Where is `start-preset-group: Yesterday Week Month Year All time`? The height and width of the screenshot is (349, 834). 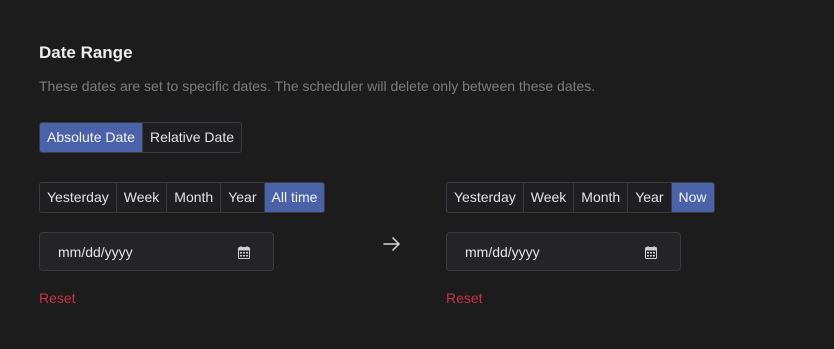
start-preset-group: Yesterday Week Month Year All time is located at coordinates (182, 197).